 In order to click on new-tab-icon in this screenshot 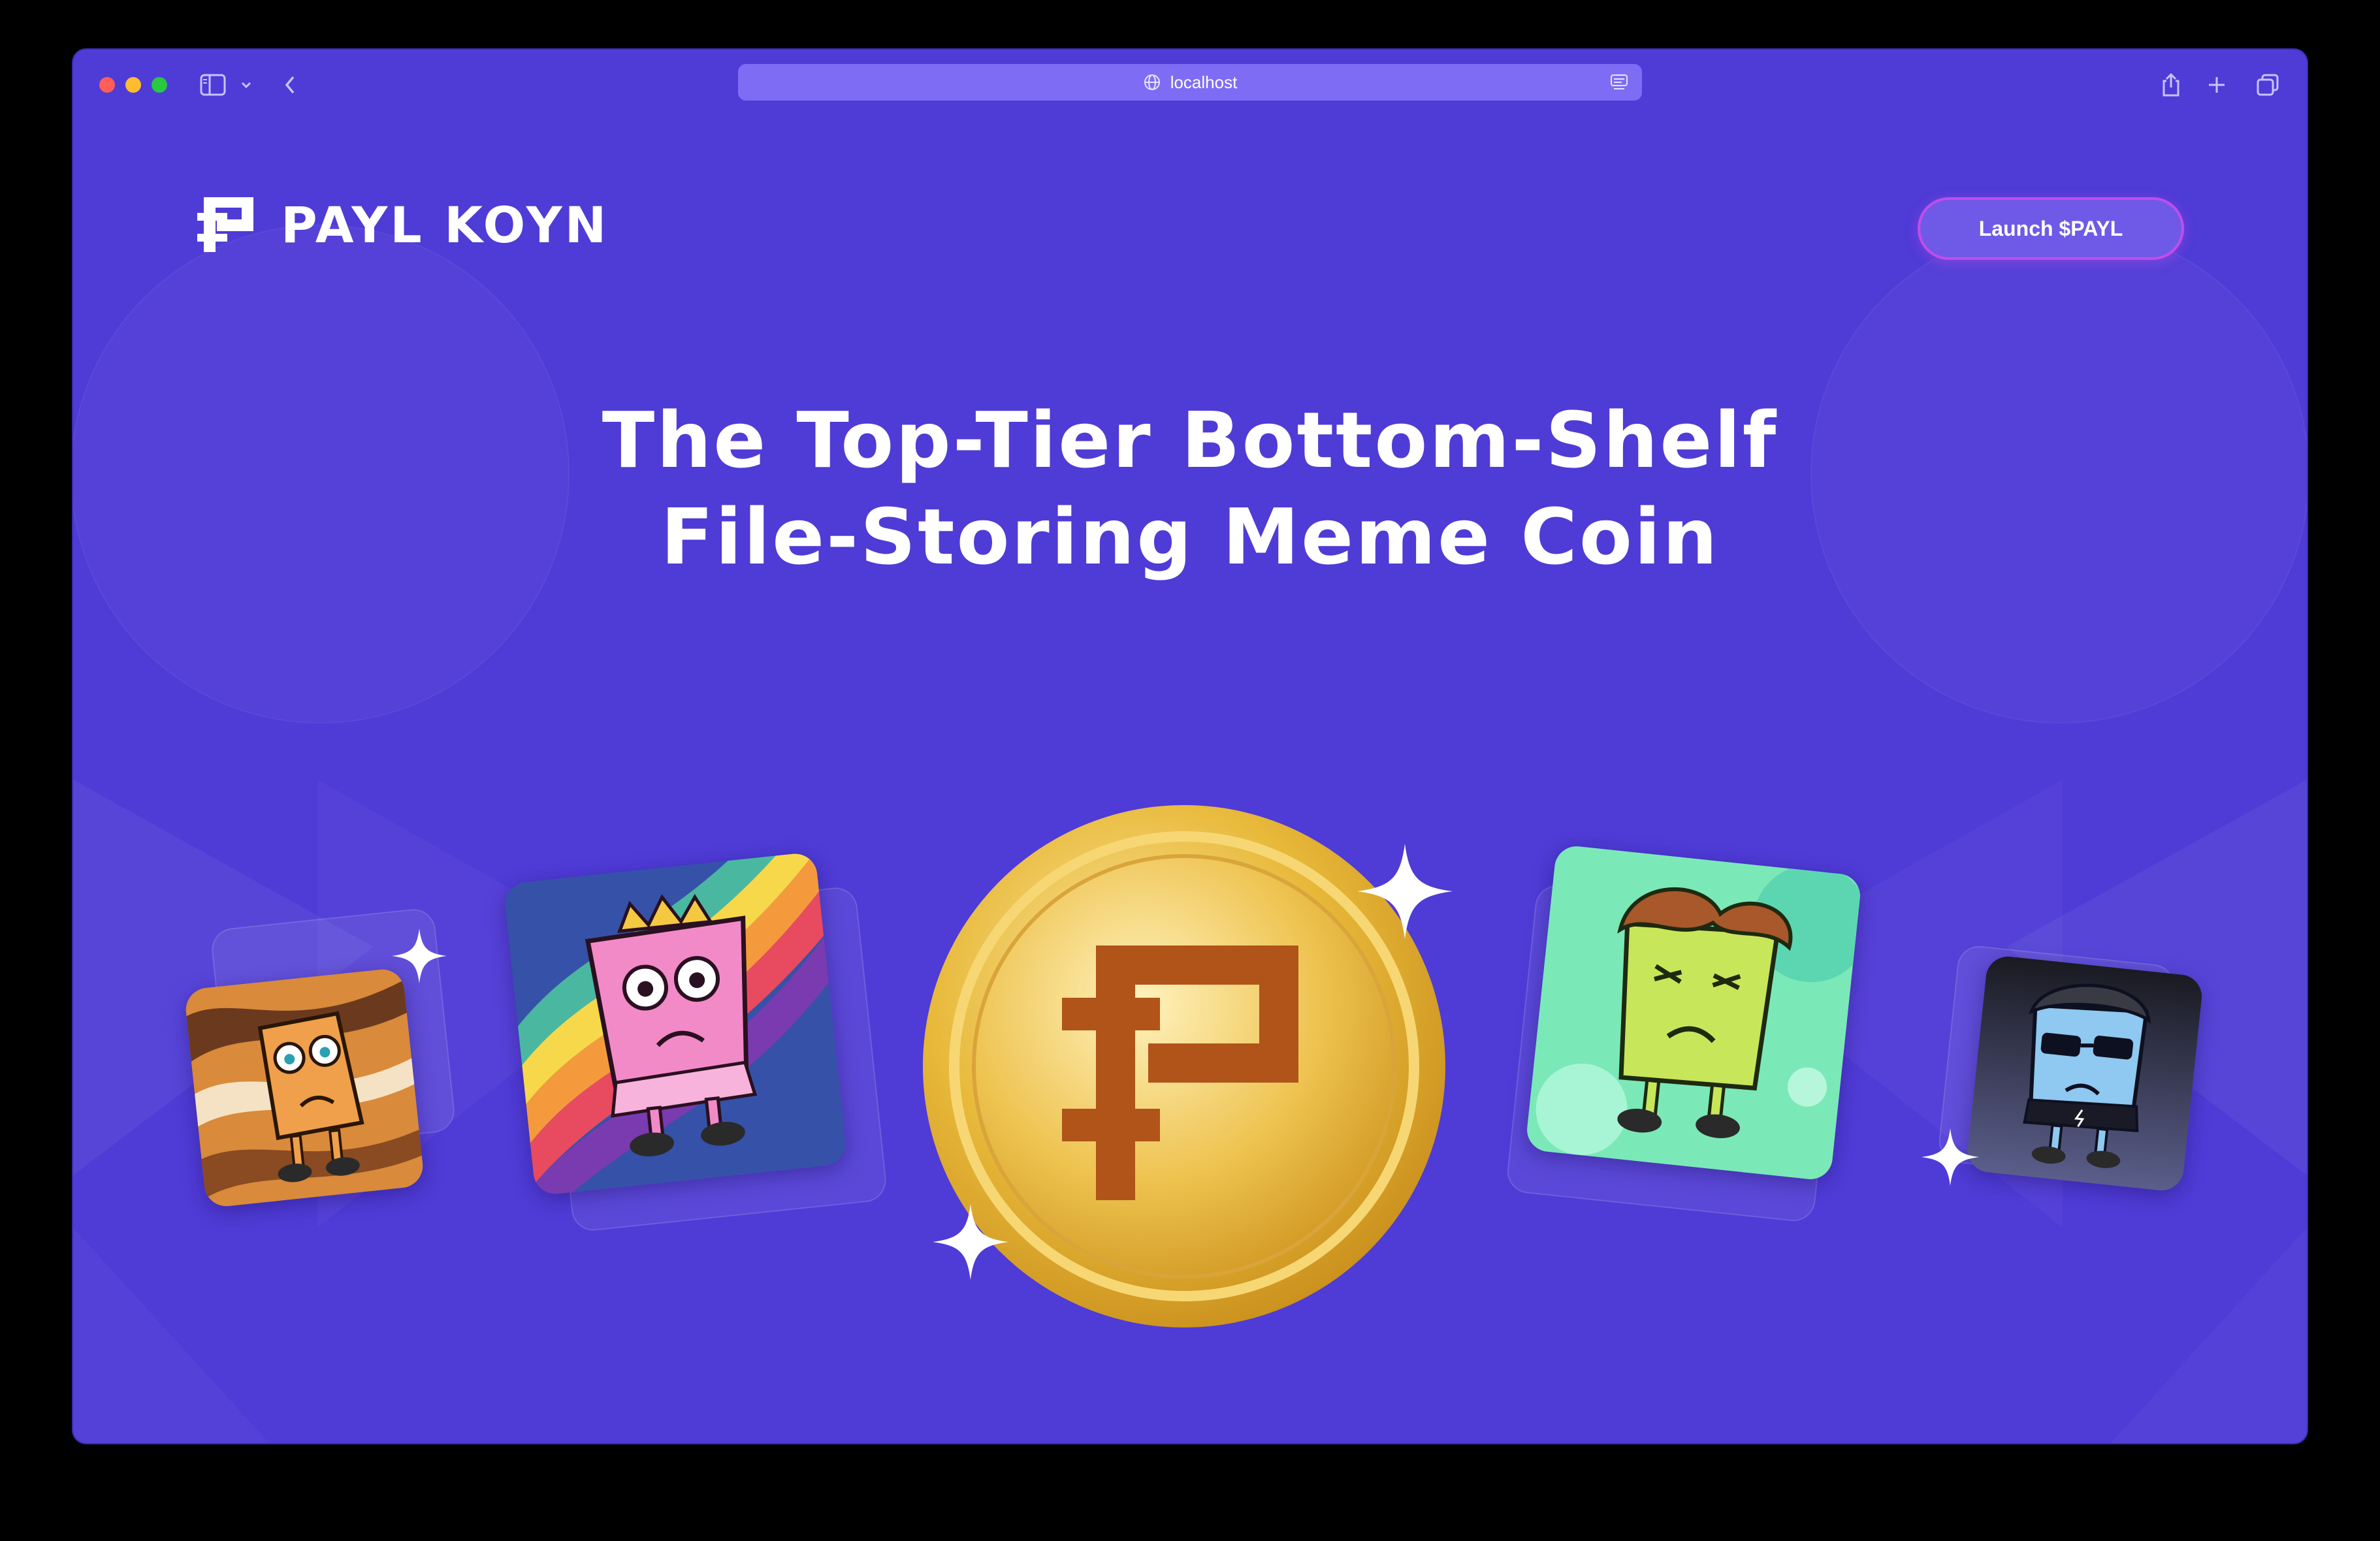, I will do `click(2216, 85)`.